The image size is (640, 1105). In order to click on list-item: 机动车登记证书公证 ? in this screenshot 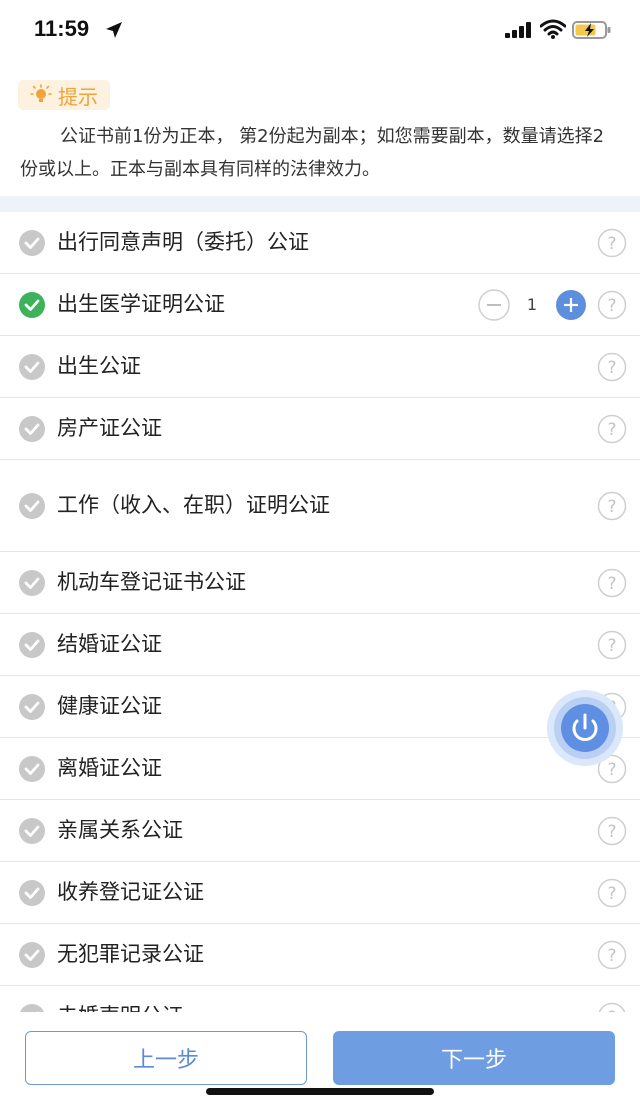, I will do `click(320, 583)`.